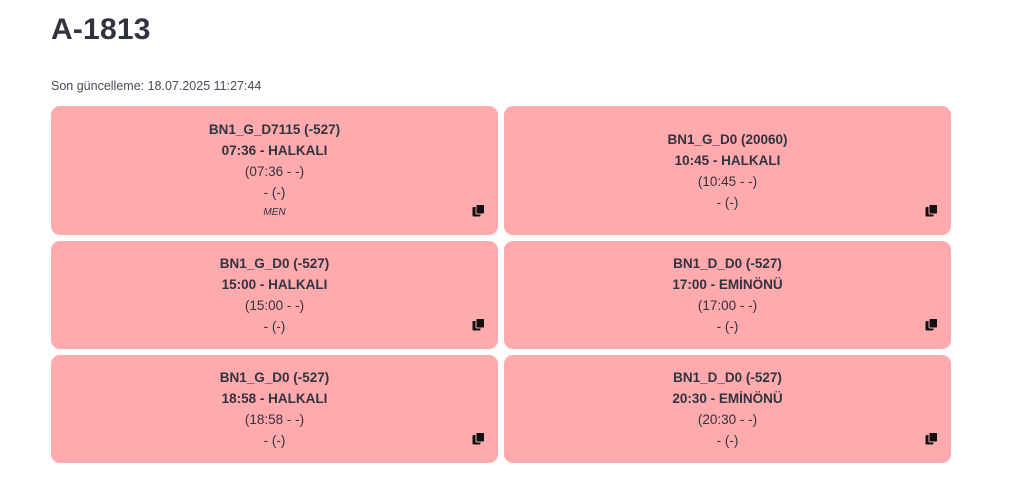  I want to click on trip-detail: (18:58 - -), so click(274, 419).